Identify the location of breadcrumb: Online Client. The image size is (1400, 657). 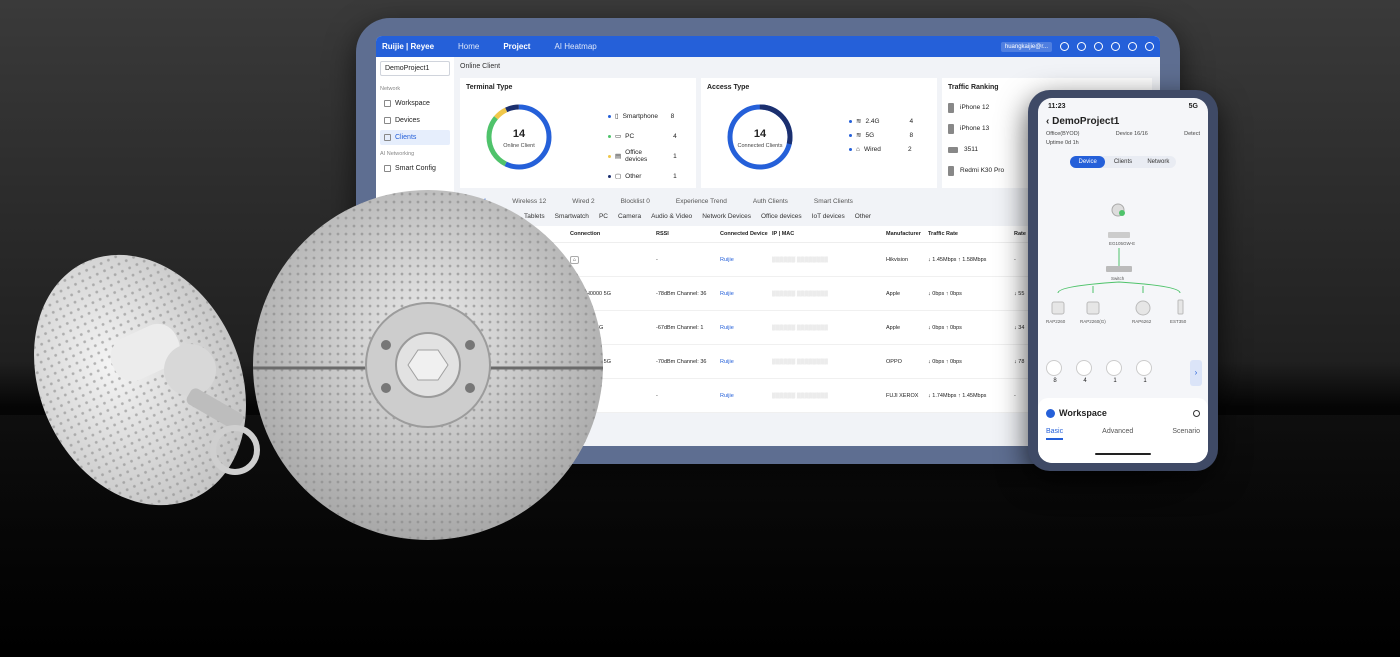
(480, 66).